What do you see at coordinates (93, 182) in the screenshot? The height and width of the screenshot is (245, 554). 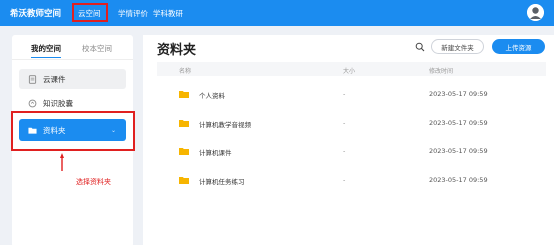 I see `annotation-label: 选择资料夹` at bounding box center [93, 182].